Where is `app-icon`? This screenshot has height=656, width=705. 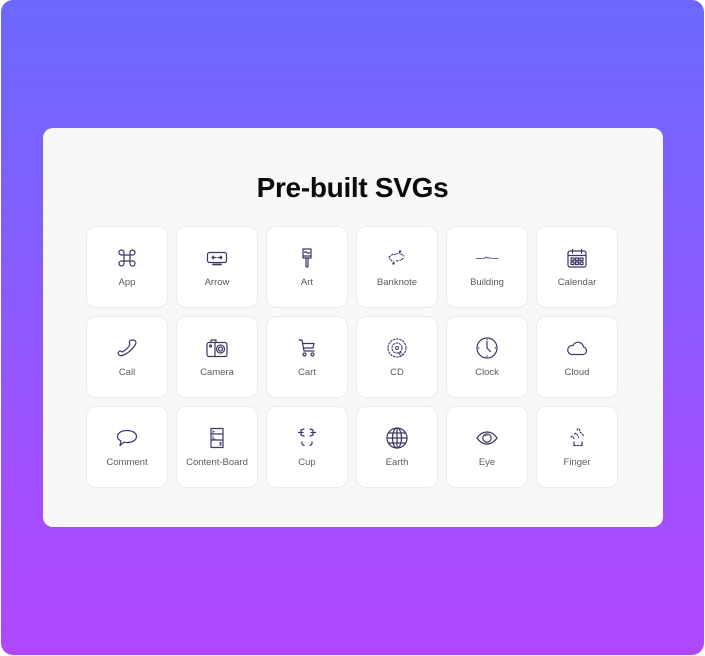
app-icon is located at coordinates (127, 258).